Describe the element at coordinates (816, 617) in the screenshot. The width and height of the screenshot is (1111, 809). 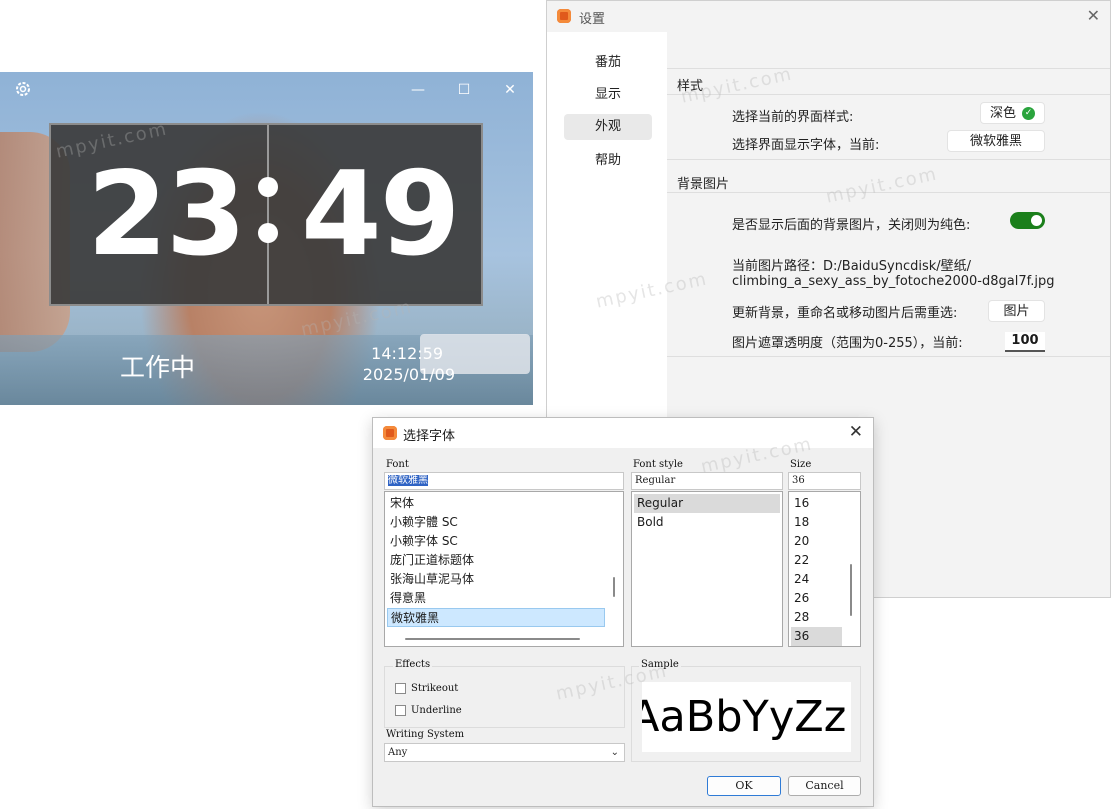
I see `size-list-item: 28` at that location.